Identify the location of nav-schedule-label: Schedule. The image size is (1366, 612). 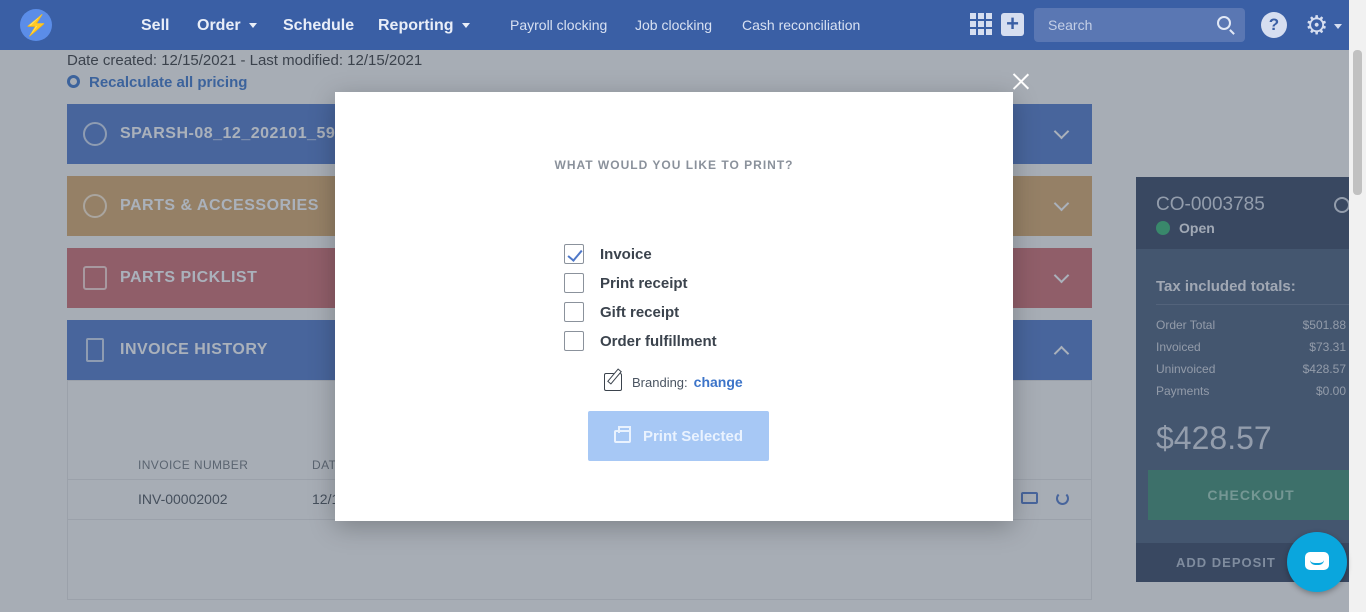
(319, 25).